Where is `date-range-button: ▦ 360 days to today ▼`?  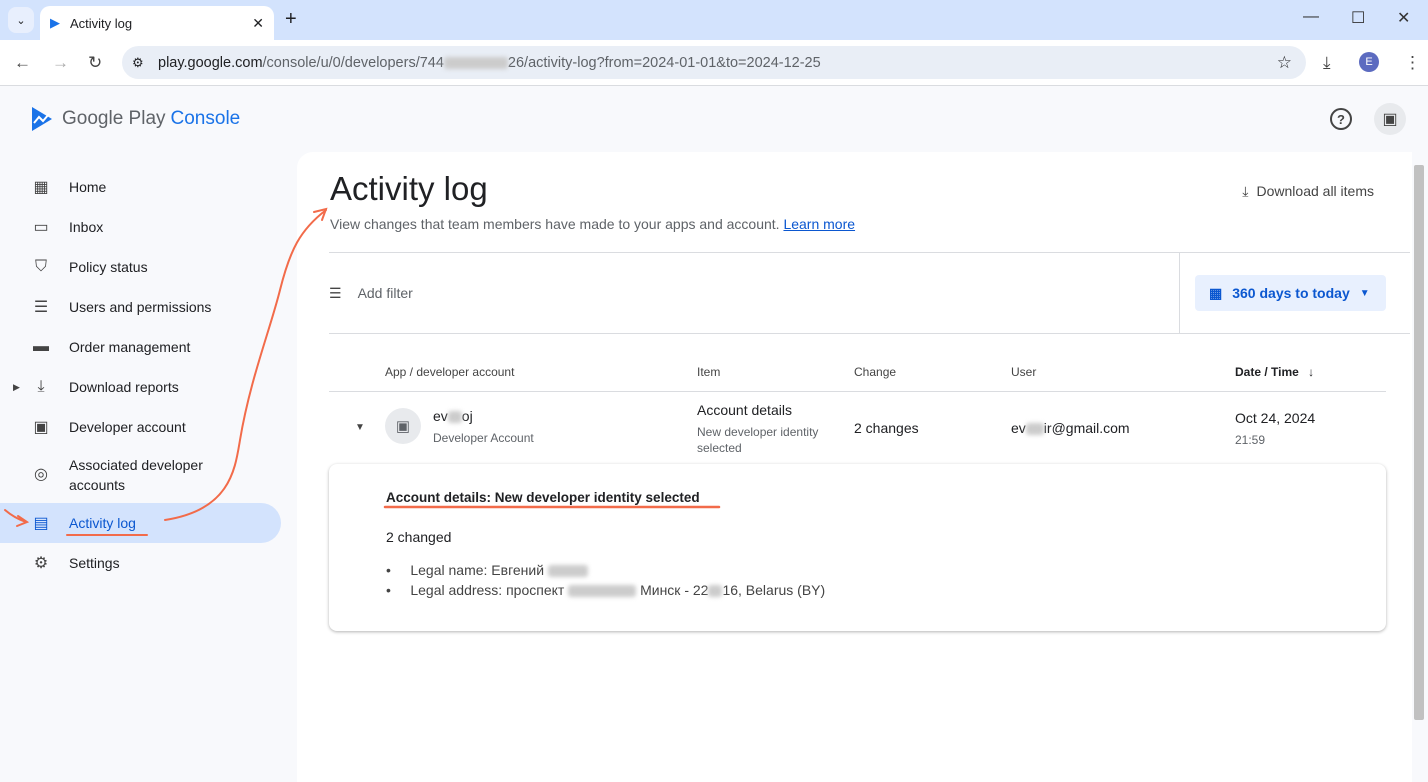 date-range-button: ▦ 360 days to today ▼ is located at coordinates (1290, 293).